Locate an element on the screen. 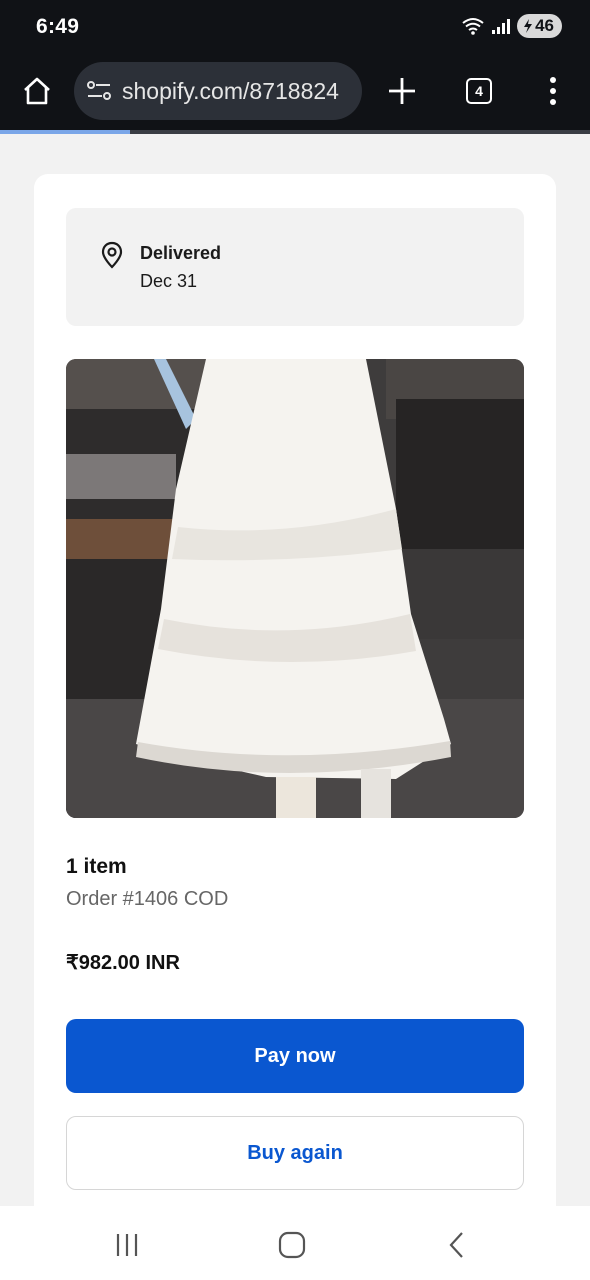  status-bar: 6:49 46 is located at coordinates (295, 28).